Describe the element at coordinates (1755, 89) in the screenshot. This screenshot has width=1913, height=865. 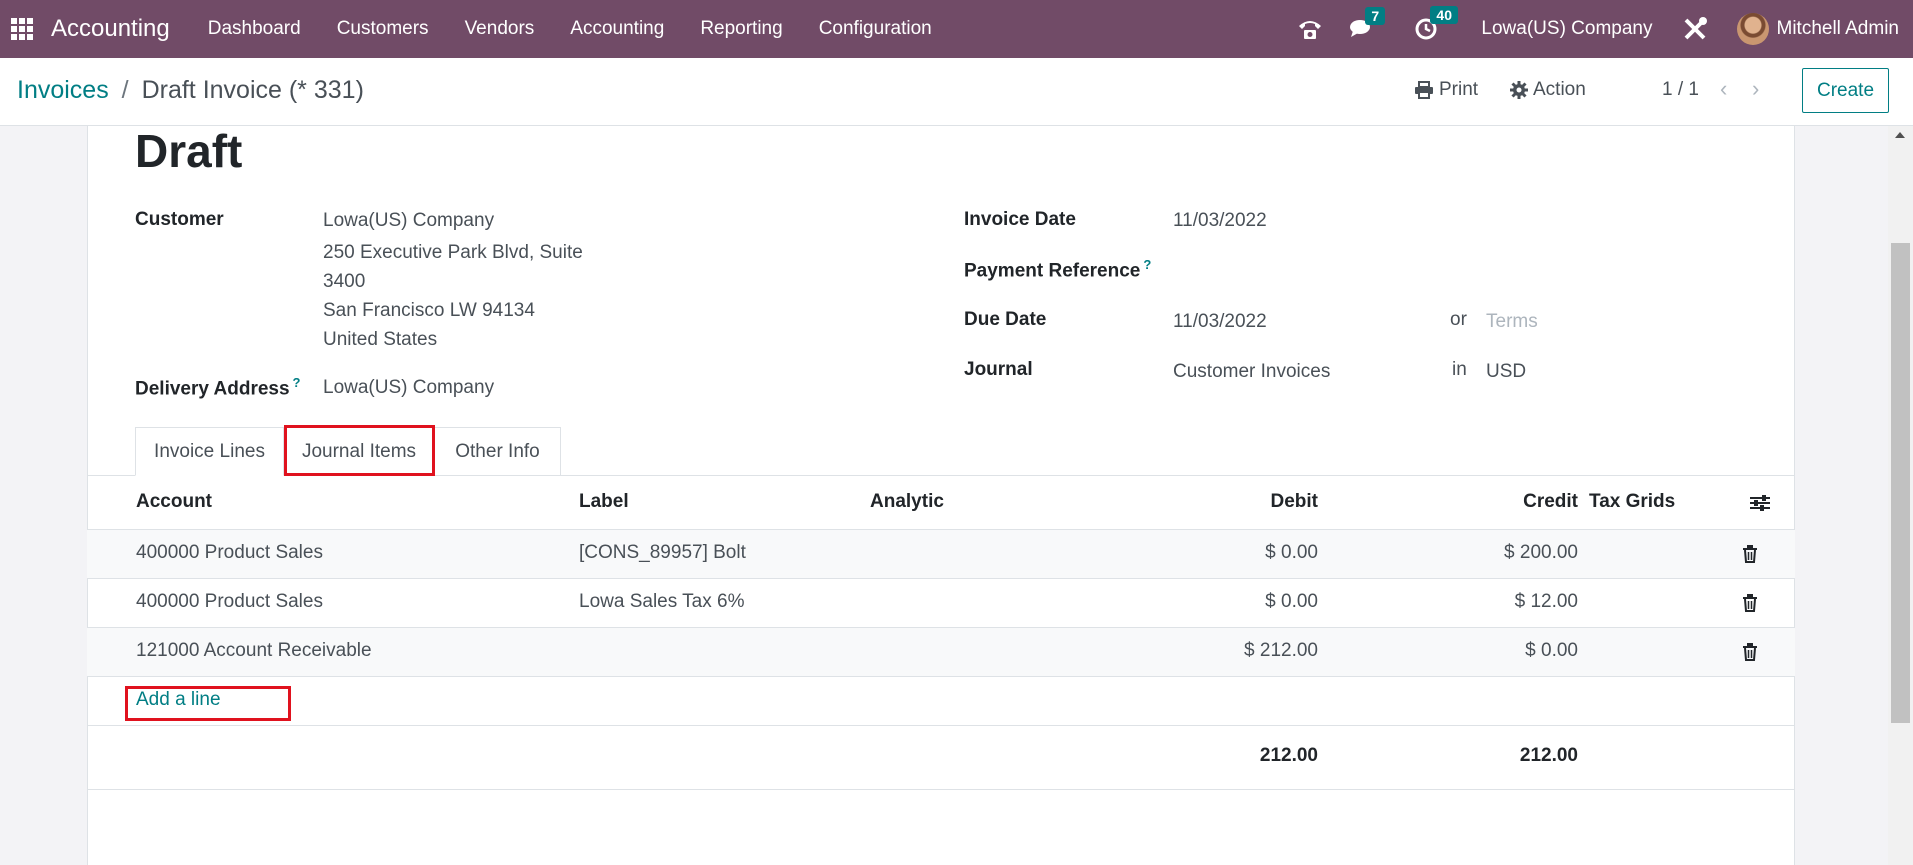
I see `pager-next-icon: ›` at that location.